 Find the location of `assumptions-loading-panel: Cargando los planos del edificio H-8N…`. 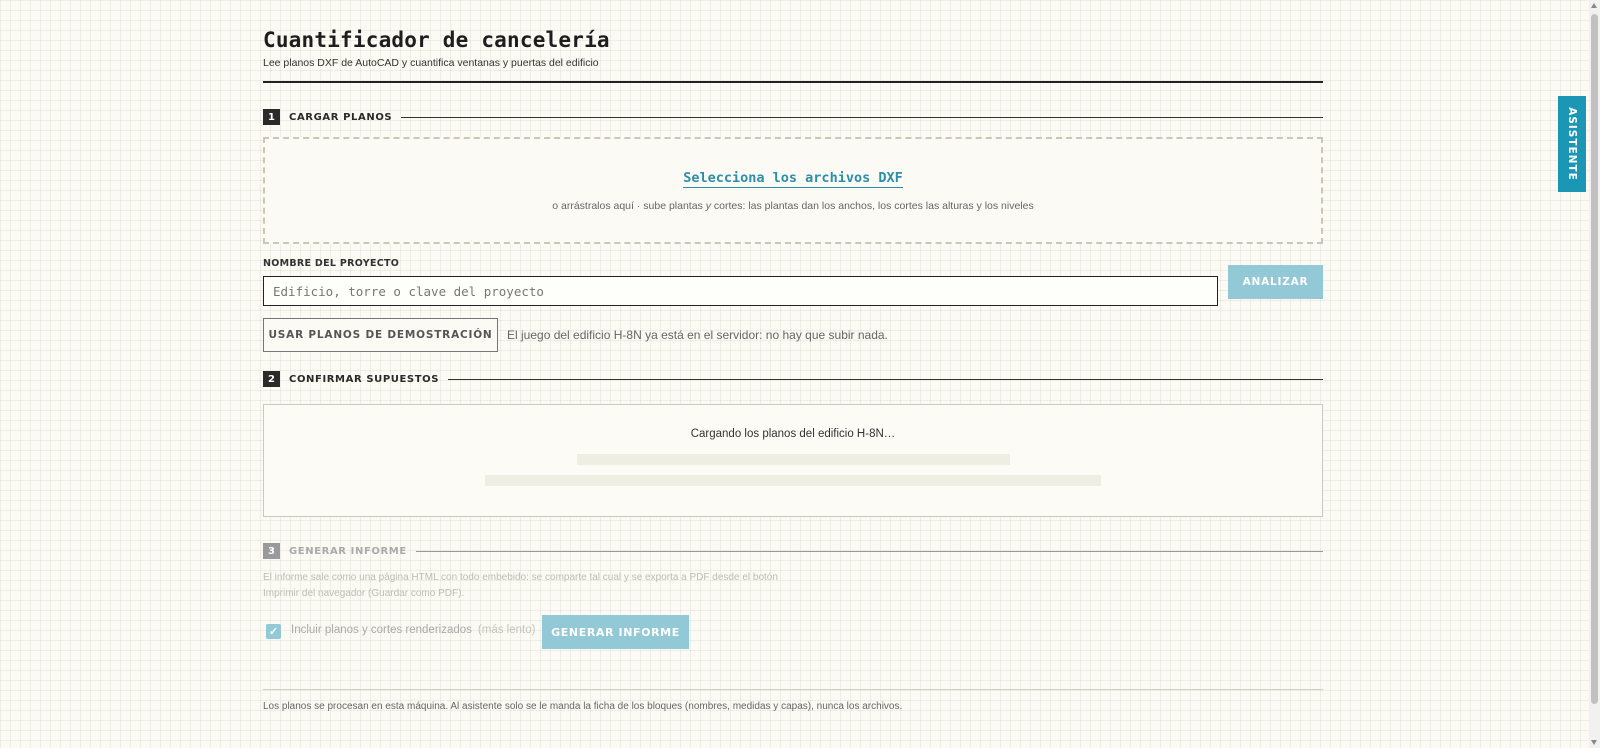

assumptions-loading-panel: Cargando los planos del edificio H-8N… is located at coordinates (793, 460).